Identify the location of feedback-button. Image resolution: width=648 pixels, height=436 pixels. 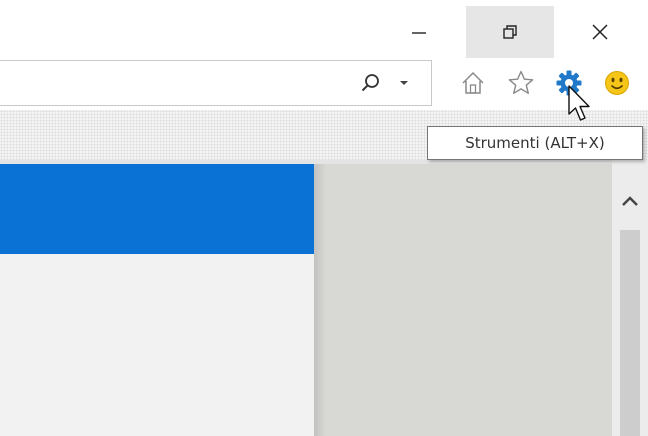
(617, 83).